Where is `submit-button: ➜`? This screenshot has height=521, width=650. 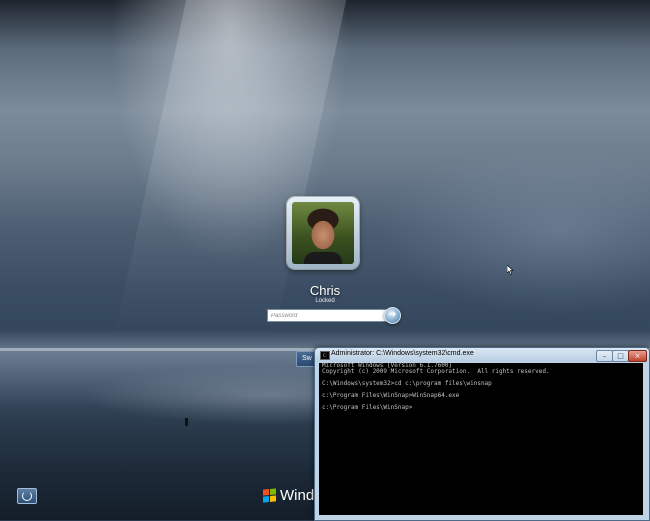
submit-button: ➜ is located at coordinates (392, 315).